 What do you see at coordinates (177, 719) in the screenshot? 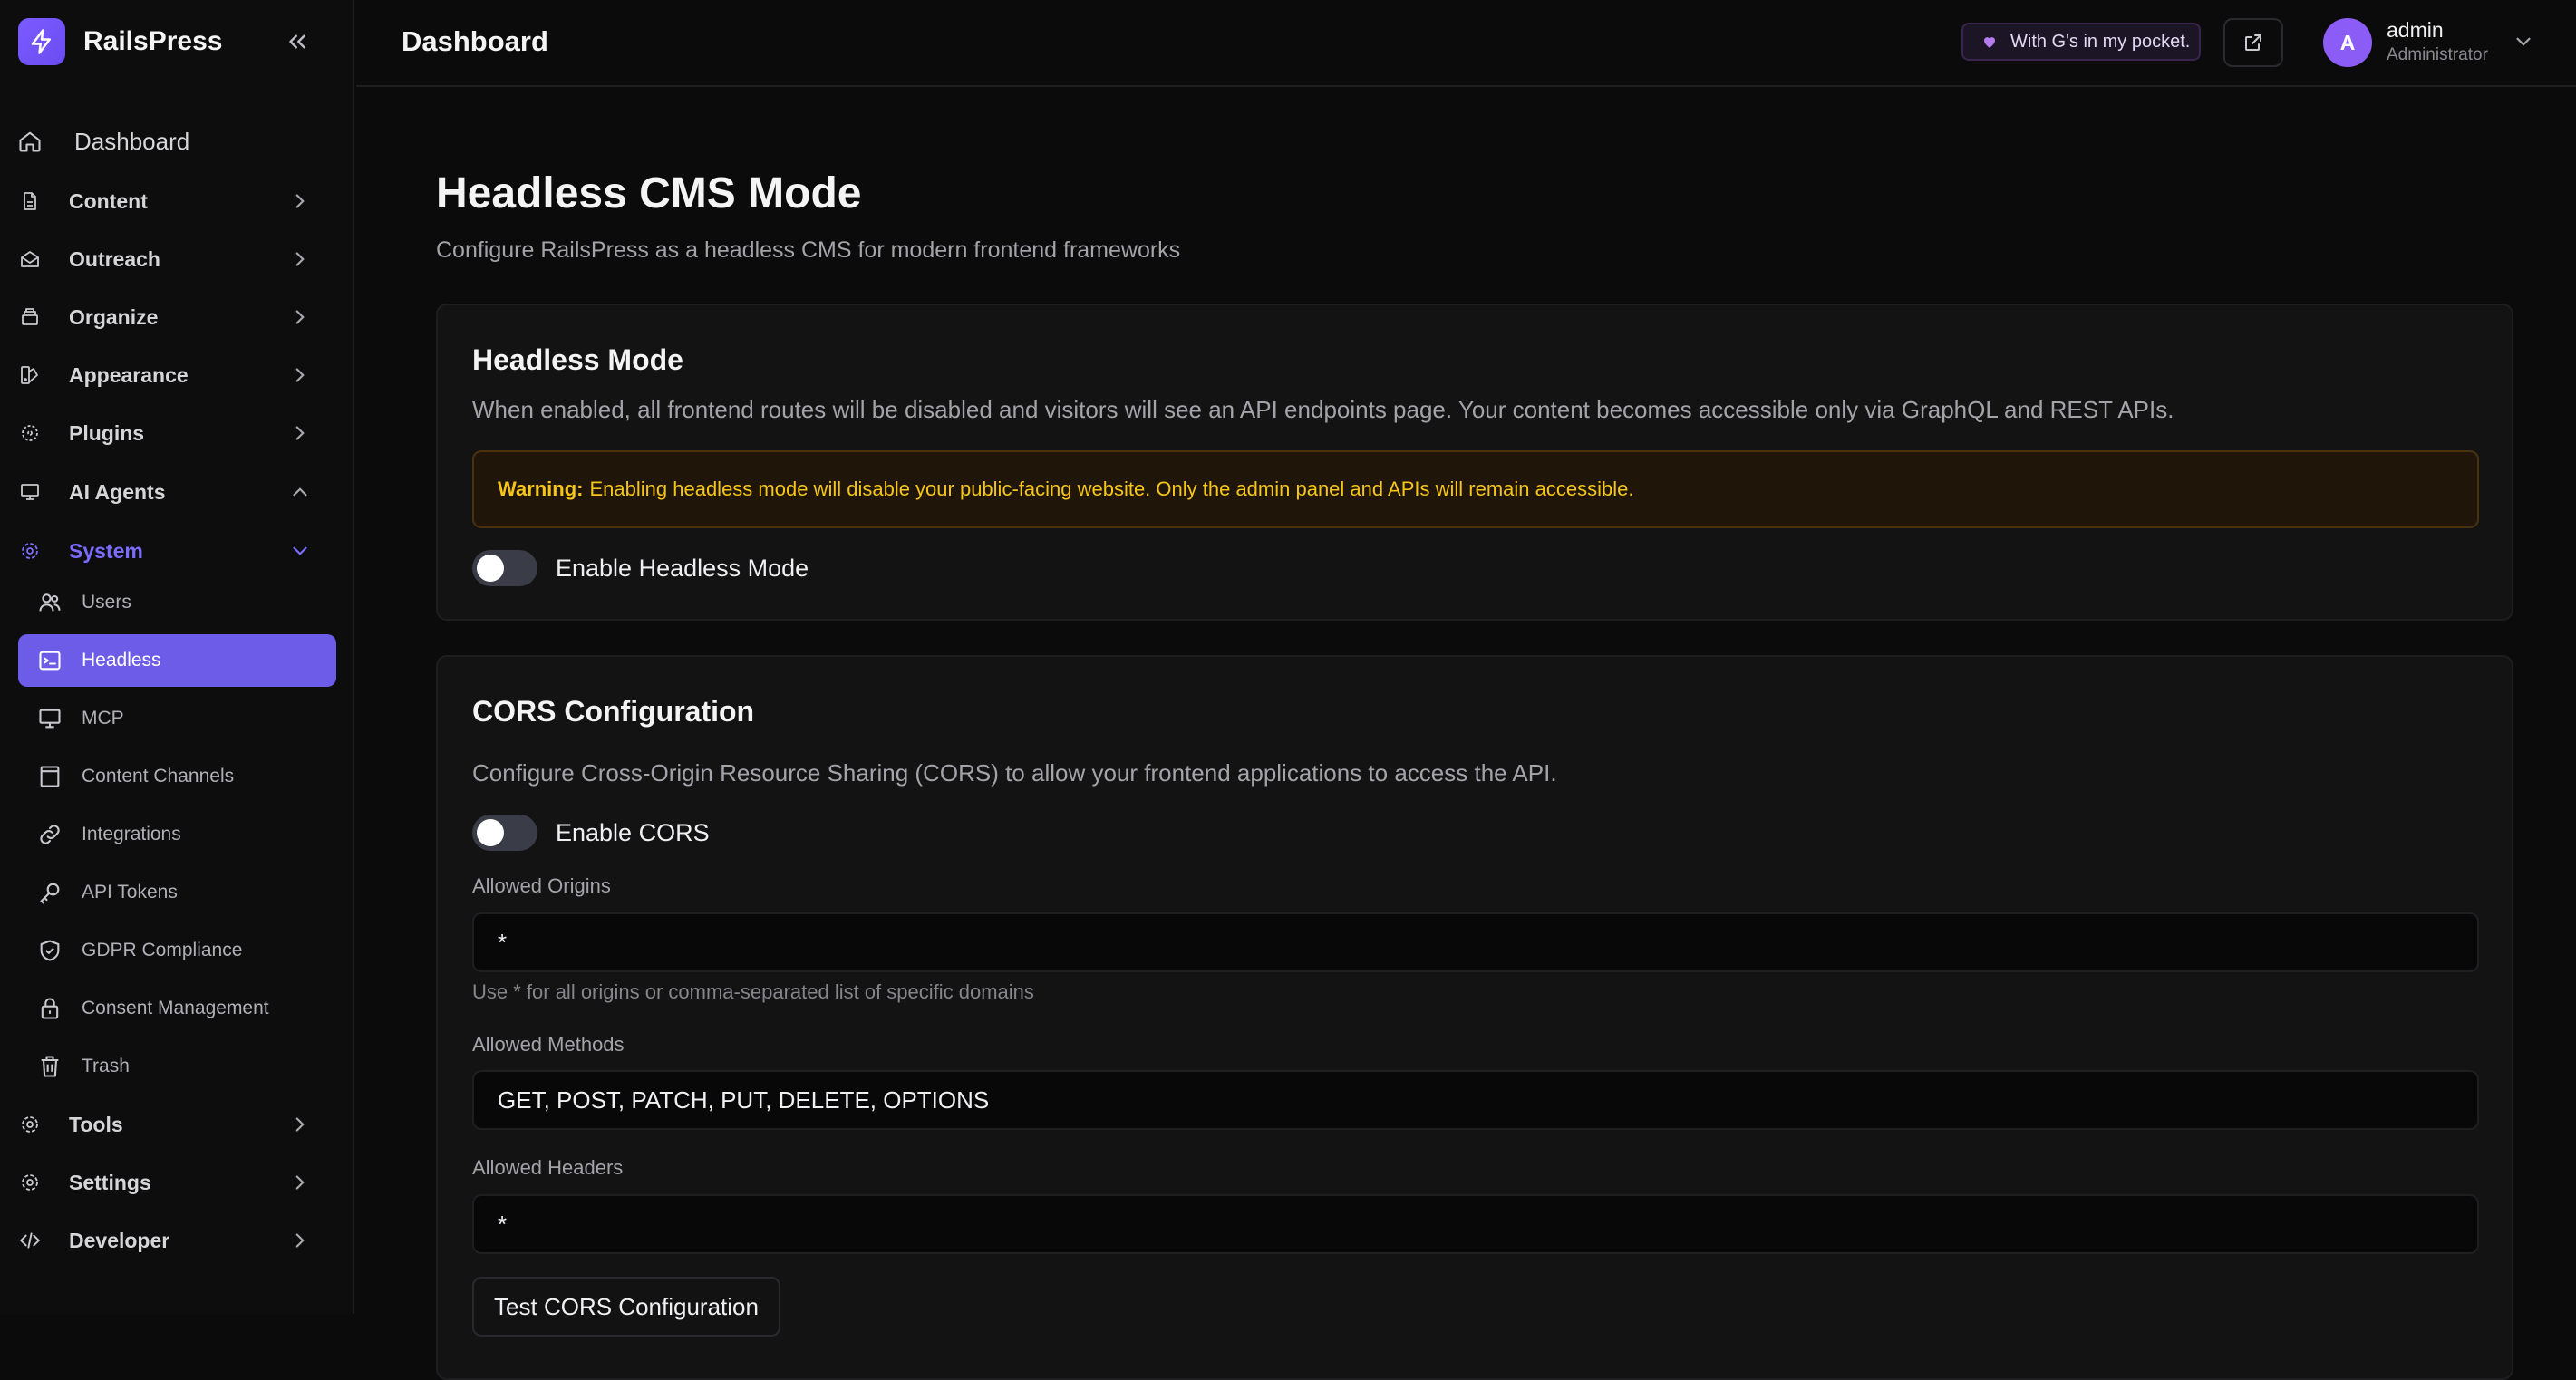
I see `sidebar-item-mcp: MCP` at bounding box center [177, 719].